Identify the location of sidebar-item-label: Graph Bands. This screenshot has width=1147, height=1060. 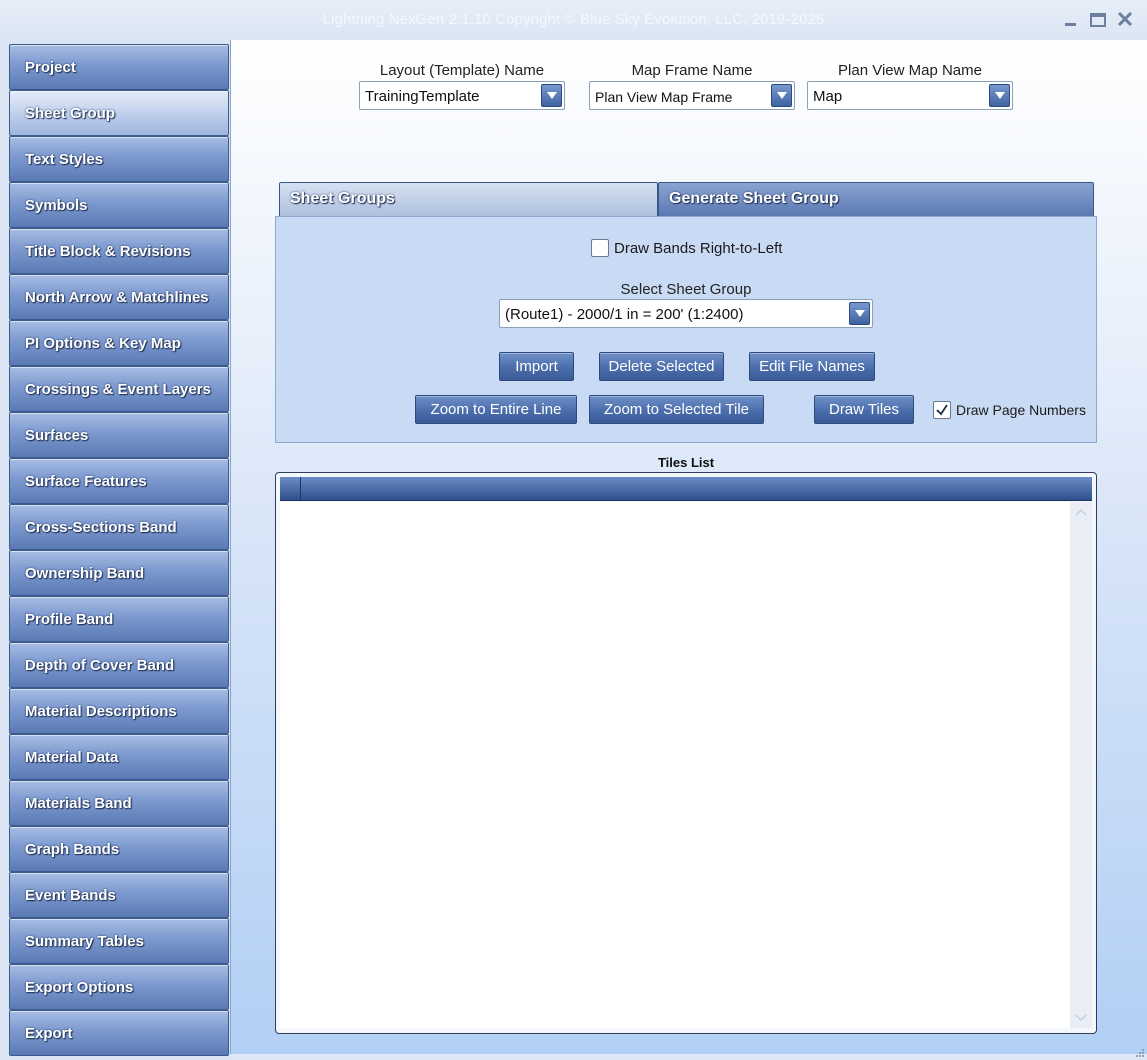
(72, 849).